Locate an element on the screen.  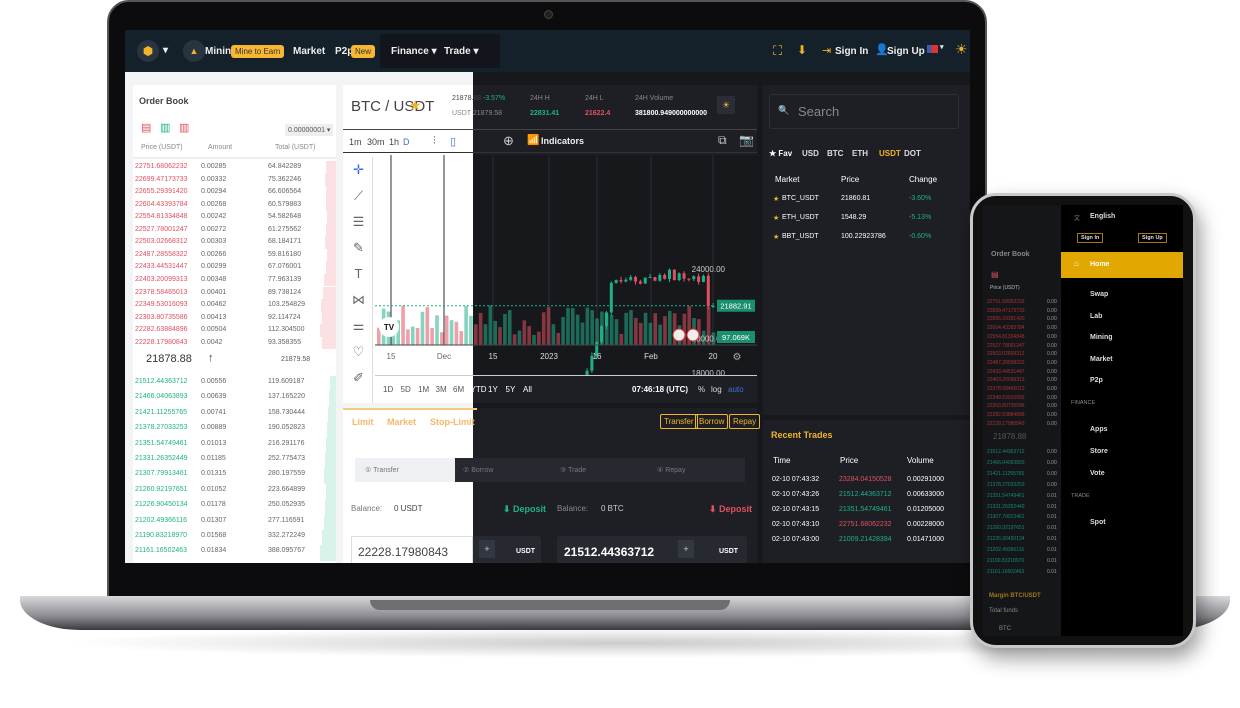
range-1y: 1Y is located at coordinates (493, 389).